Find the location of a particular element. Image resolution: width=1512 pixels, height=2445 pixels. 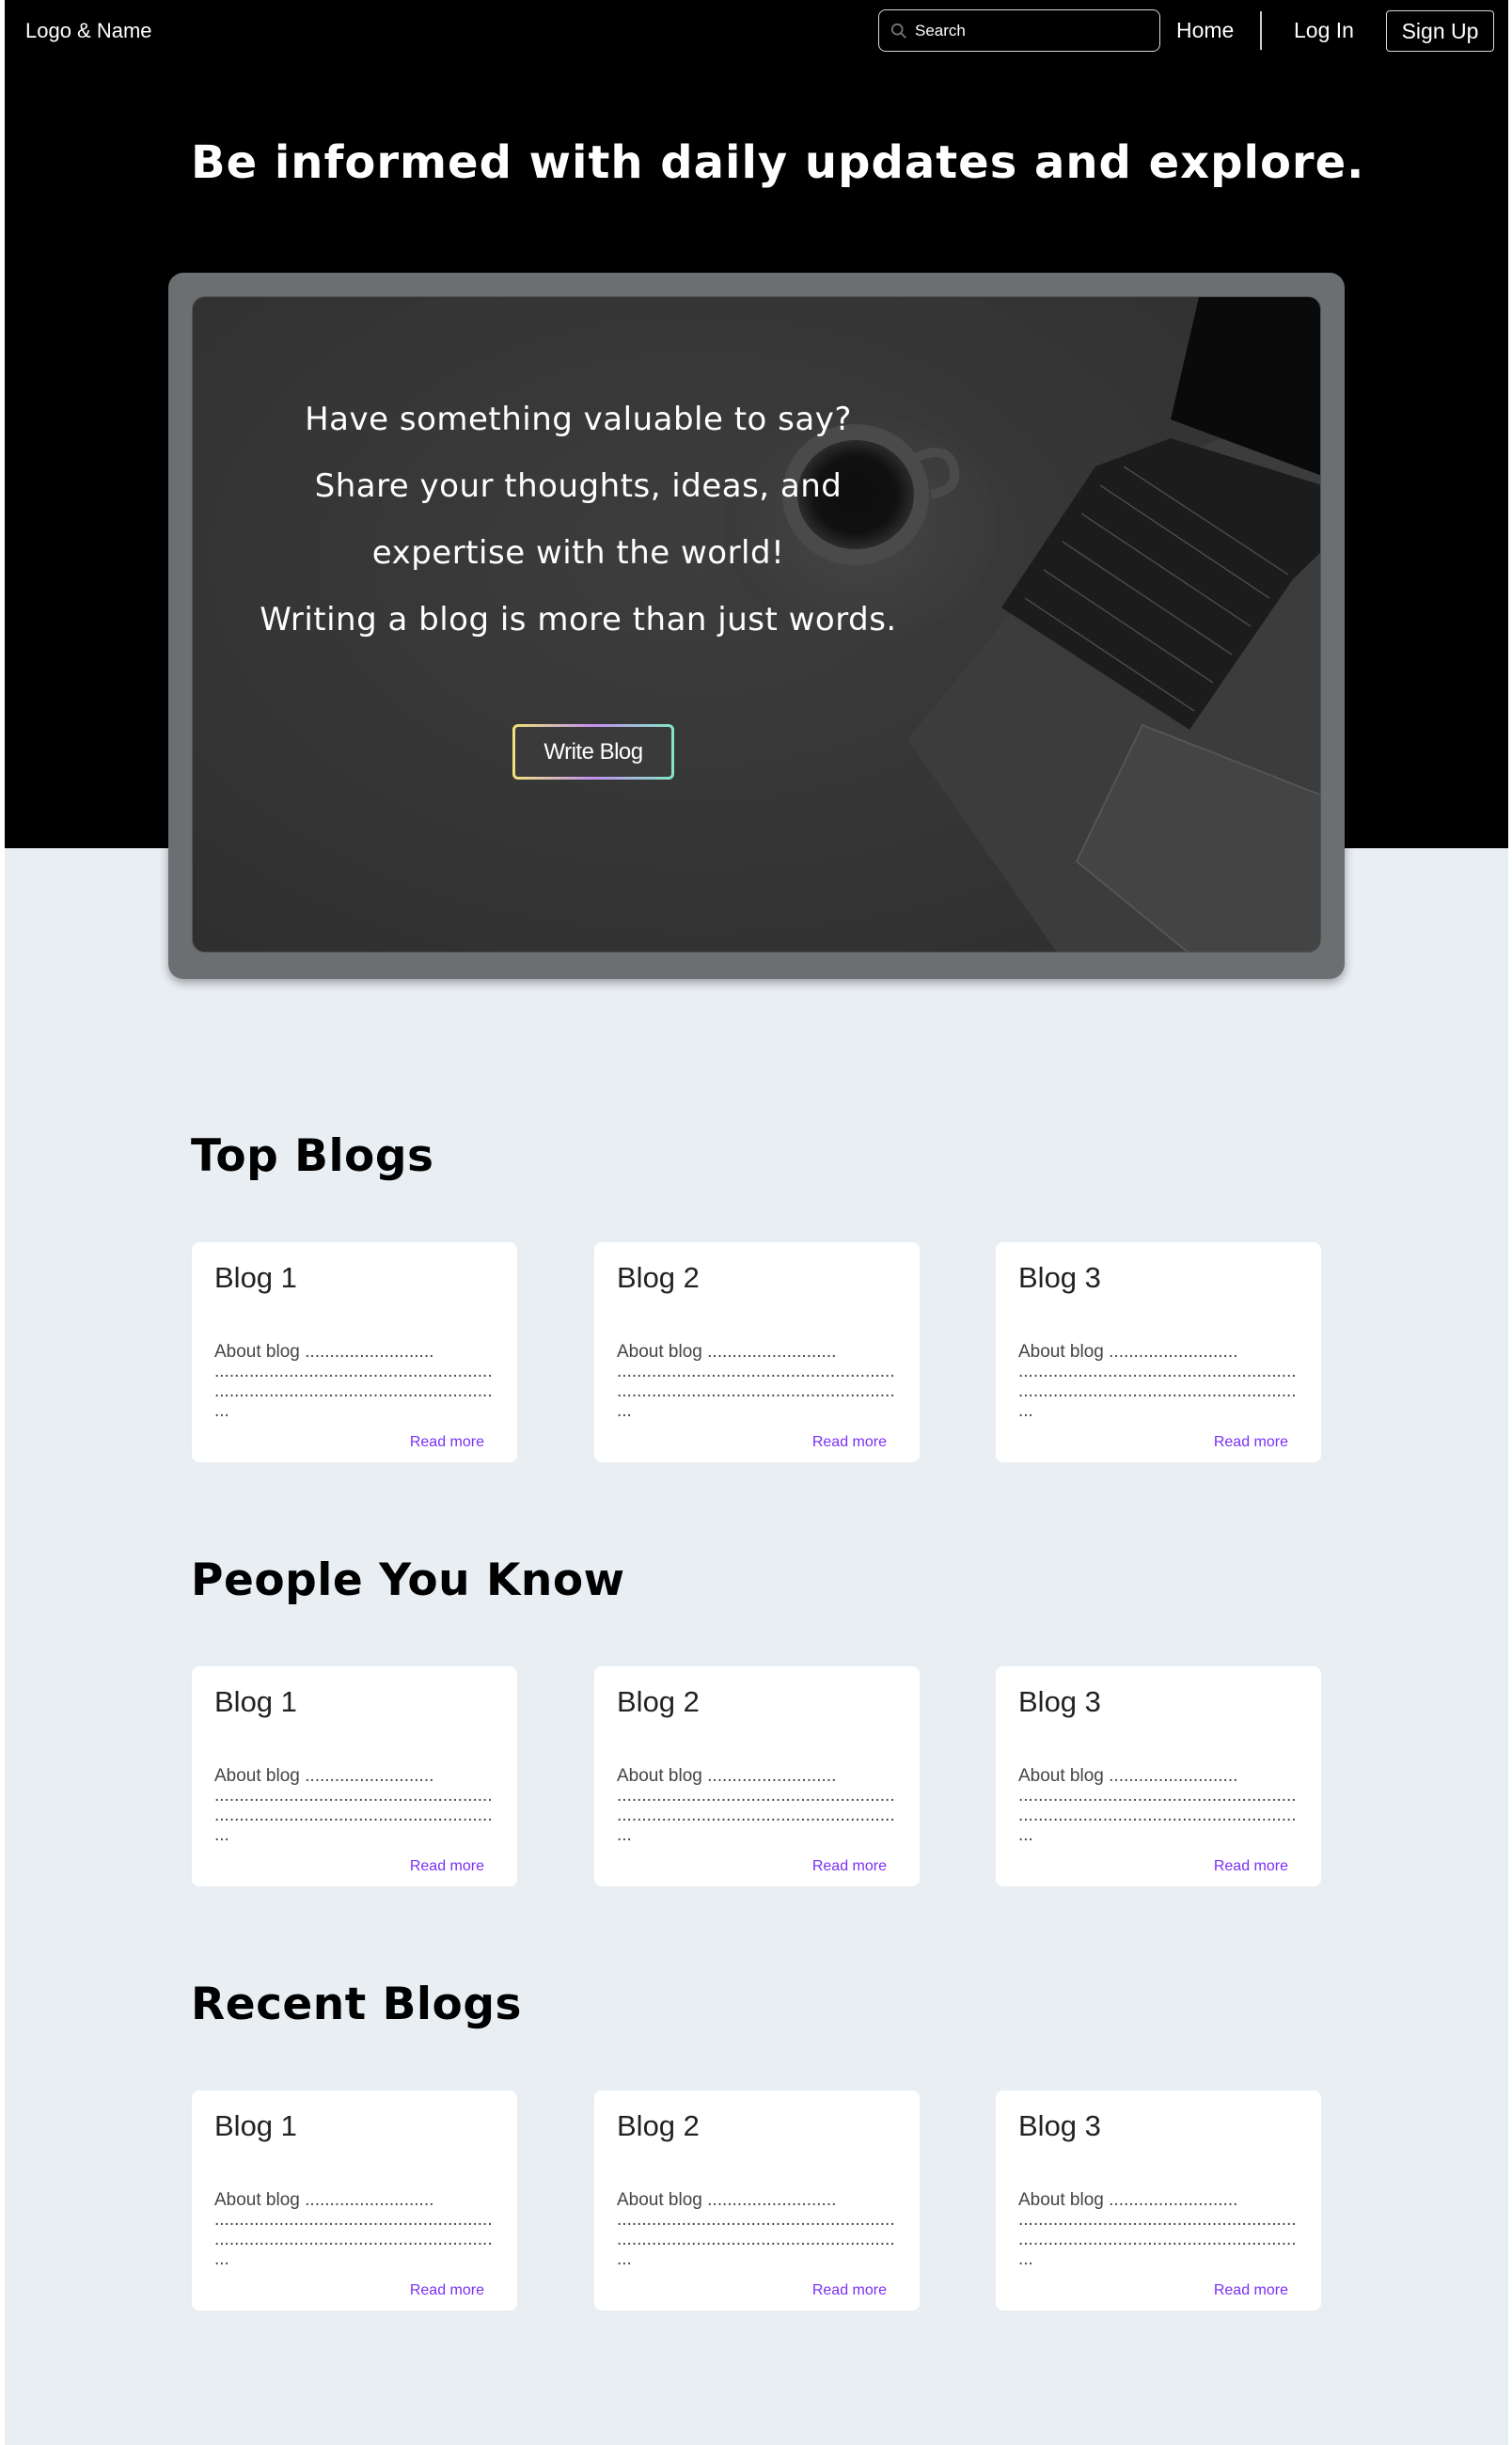

nav-home-link: Home is located at coordinates (1205, 30).